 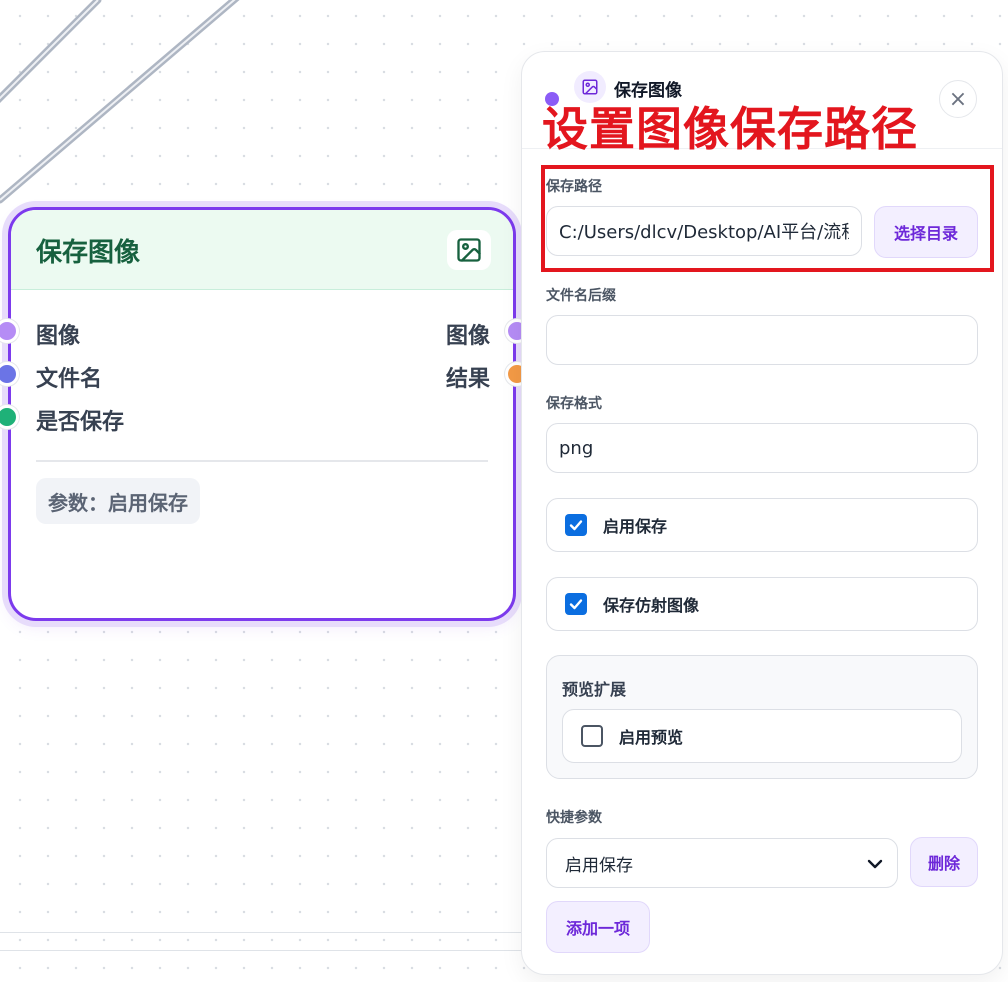 What do you see at coordinates (467, 336) in the screenshot?
I see `output-label-image: 图像` at bounding box center [467, 336].